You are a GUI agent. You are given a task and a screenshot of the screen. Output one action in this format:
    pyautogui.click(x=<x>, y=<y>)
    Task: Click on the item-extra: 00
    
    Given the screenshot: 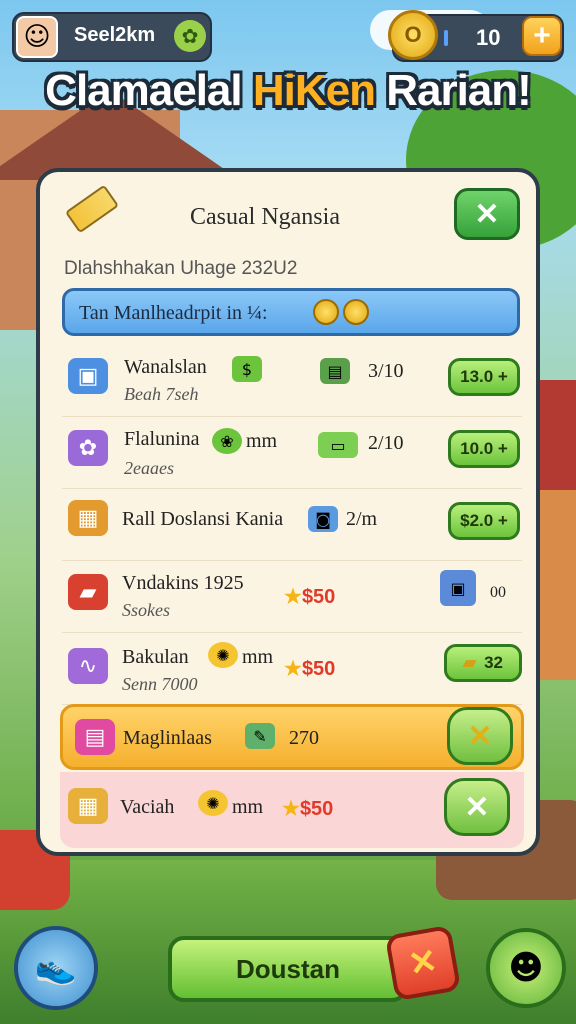 What is the action you would take?
    pyautogui.click(x=498, y=592)
    